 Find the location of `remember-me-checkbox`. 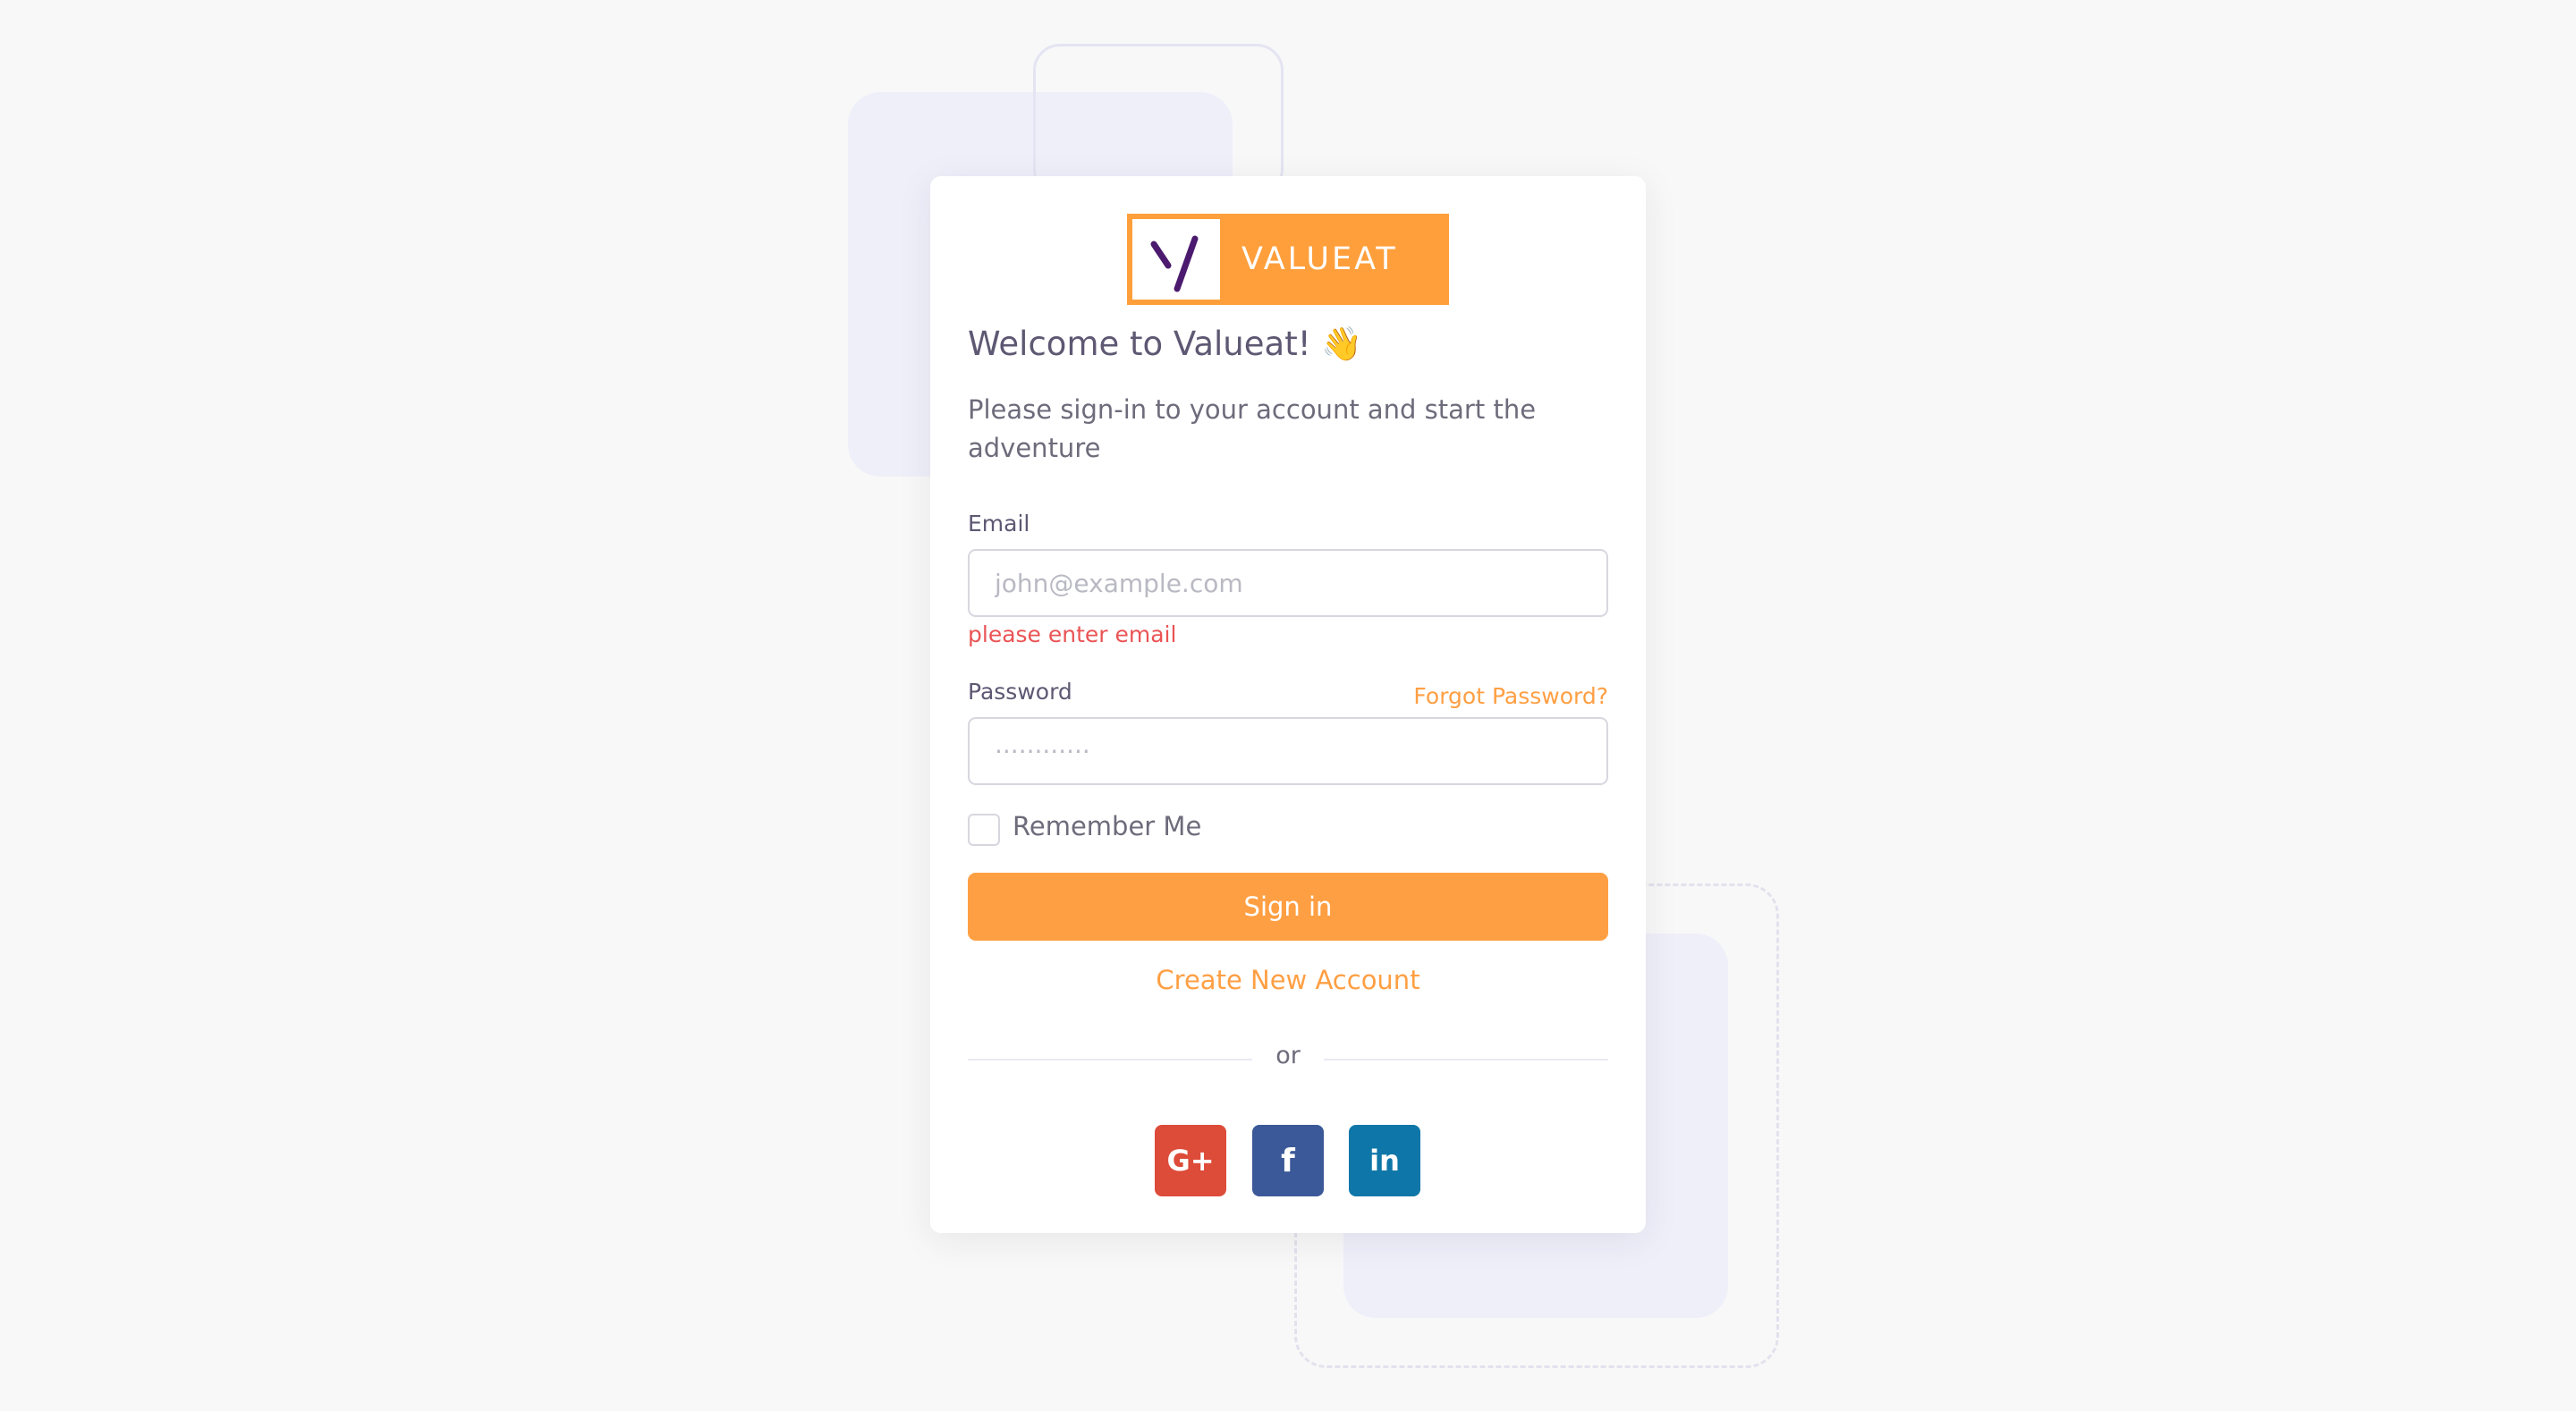

remember-me-checkbox is located at coordinates (984, 830).